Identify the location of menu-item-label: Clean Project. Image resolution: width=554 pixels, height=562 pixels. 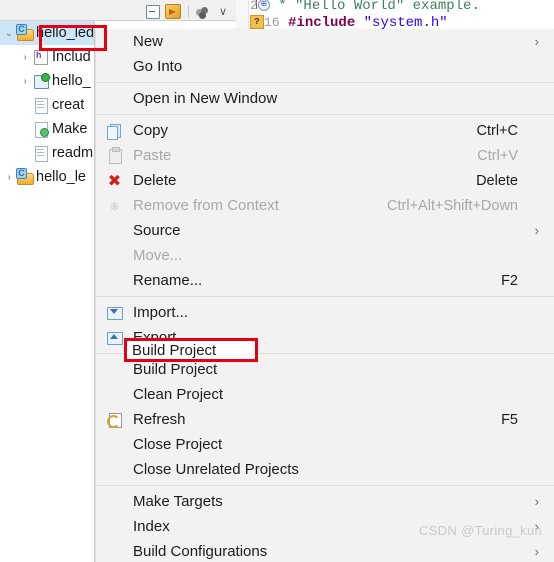
(178, 394).